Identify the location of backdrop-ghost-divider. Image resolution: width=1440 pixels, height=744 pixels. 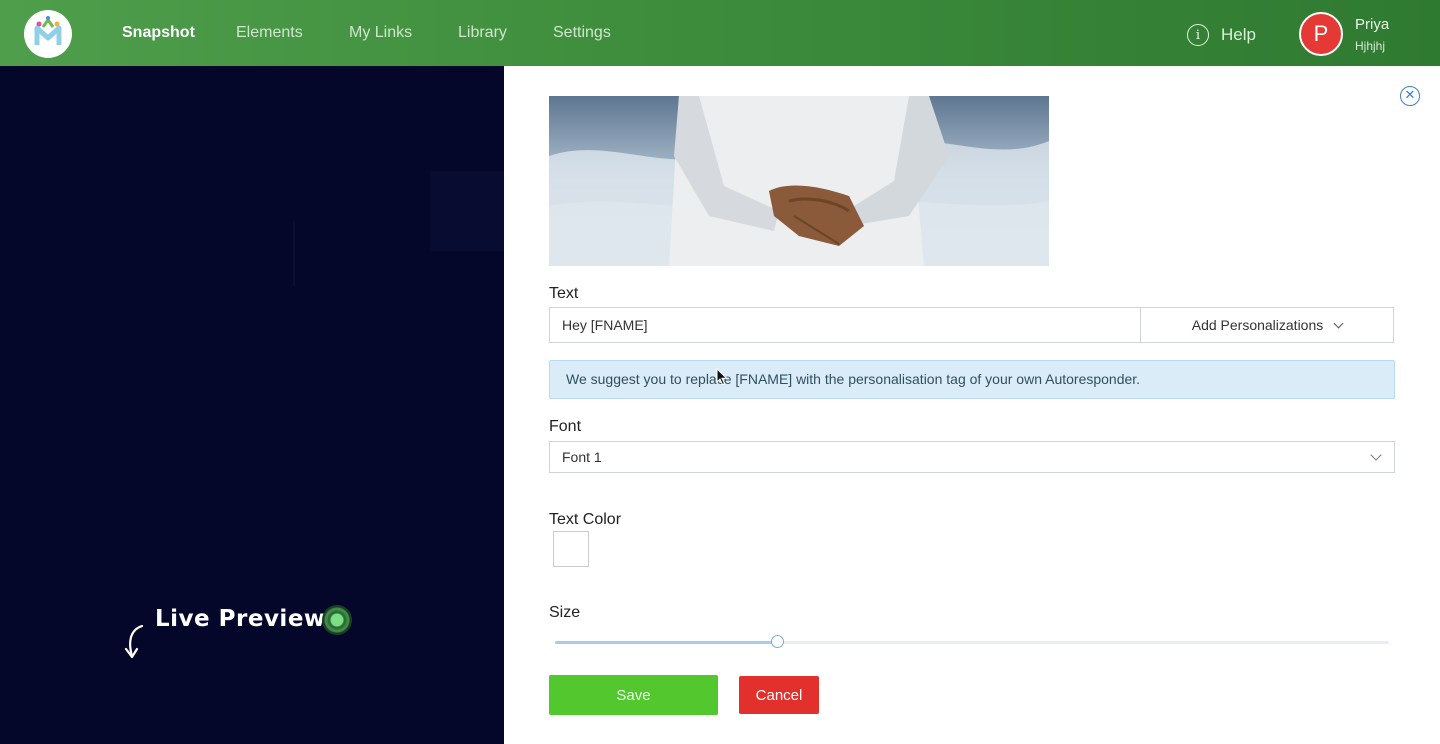
(294, 253).